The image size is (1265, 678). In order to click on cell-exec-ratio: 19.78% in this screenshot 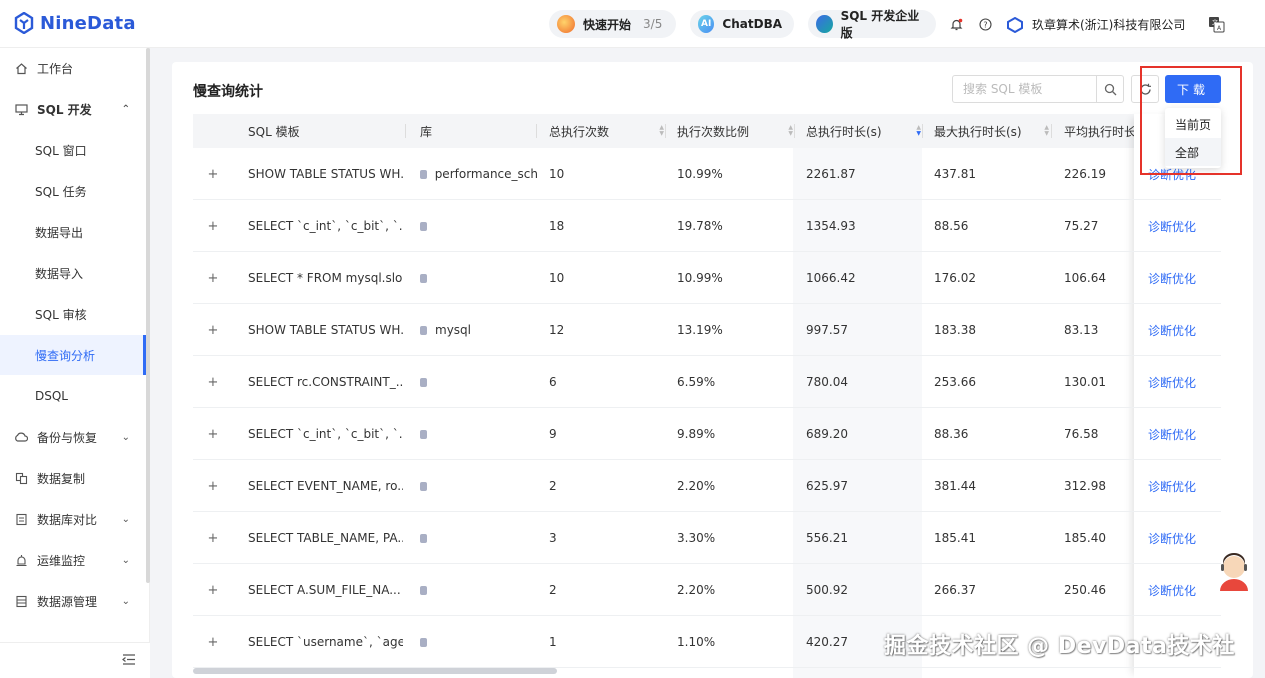, I will do `click(732, 226)`.